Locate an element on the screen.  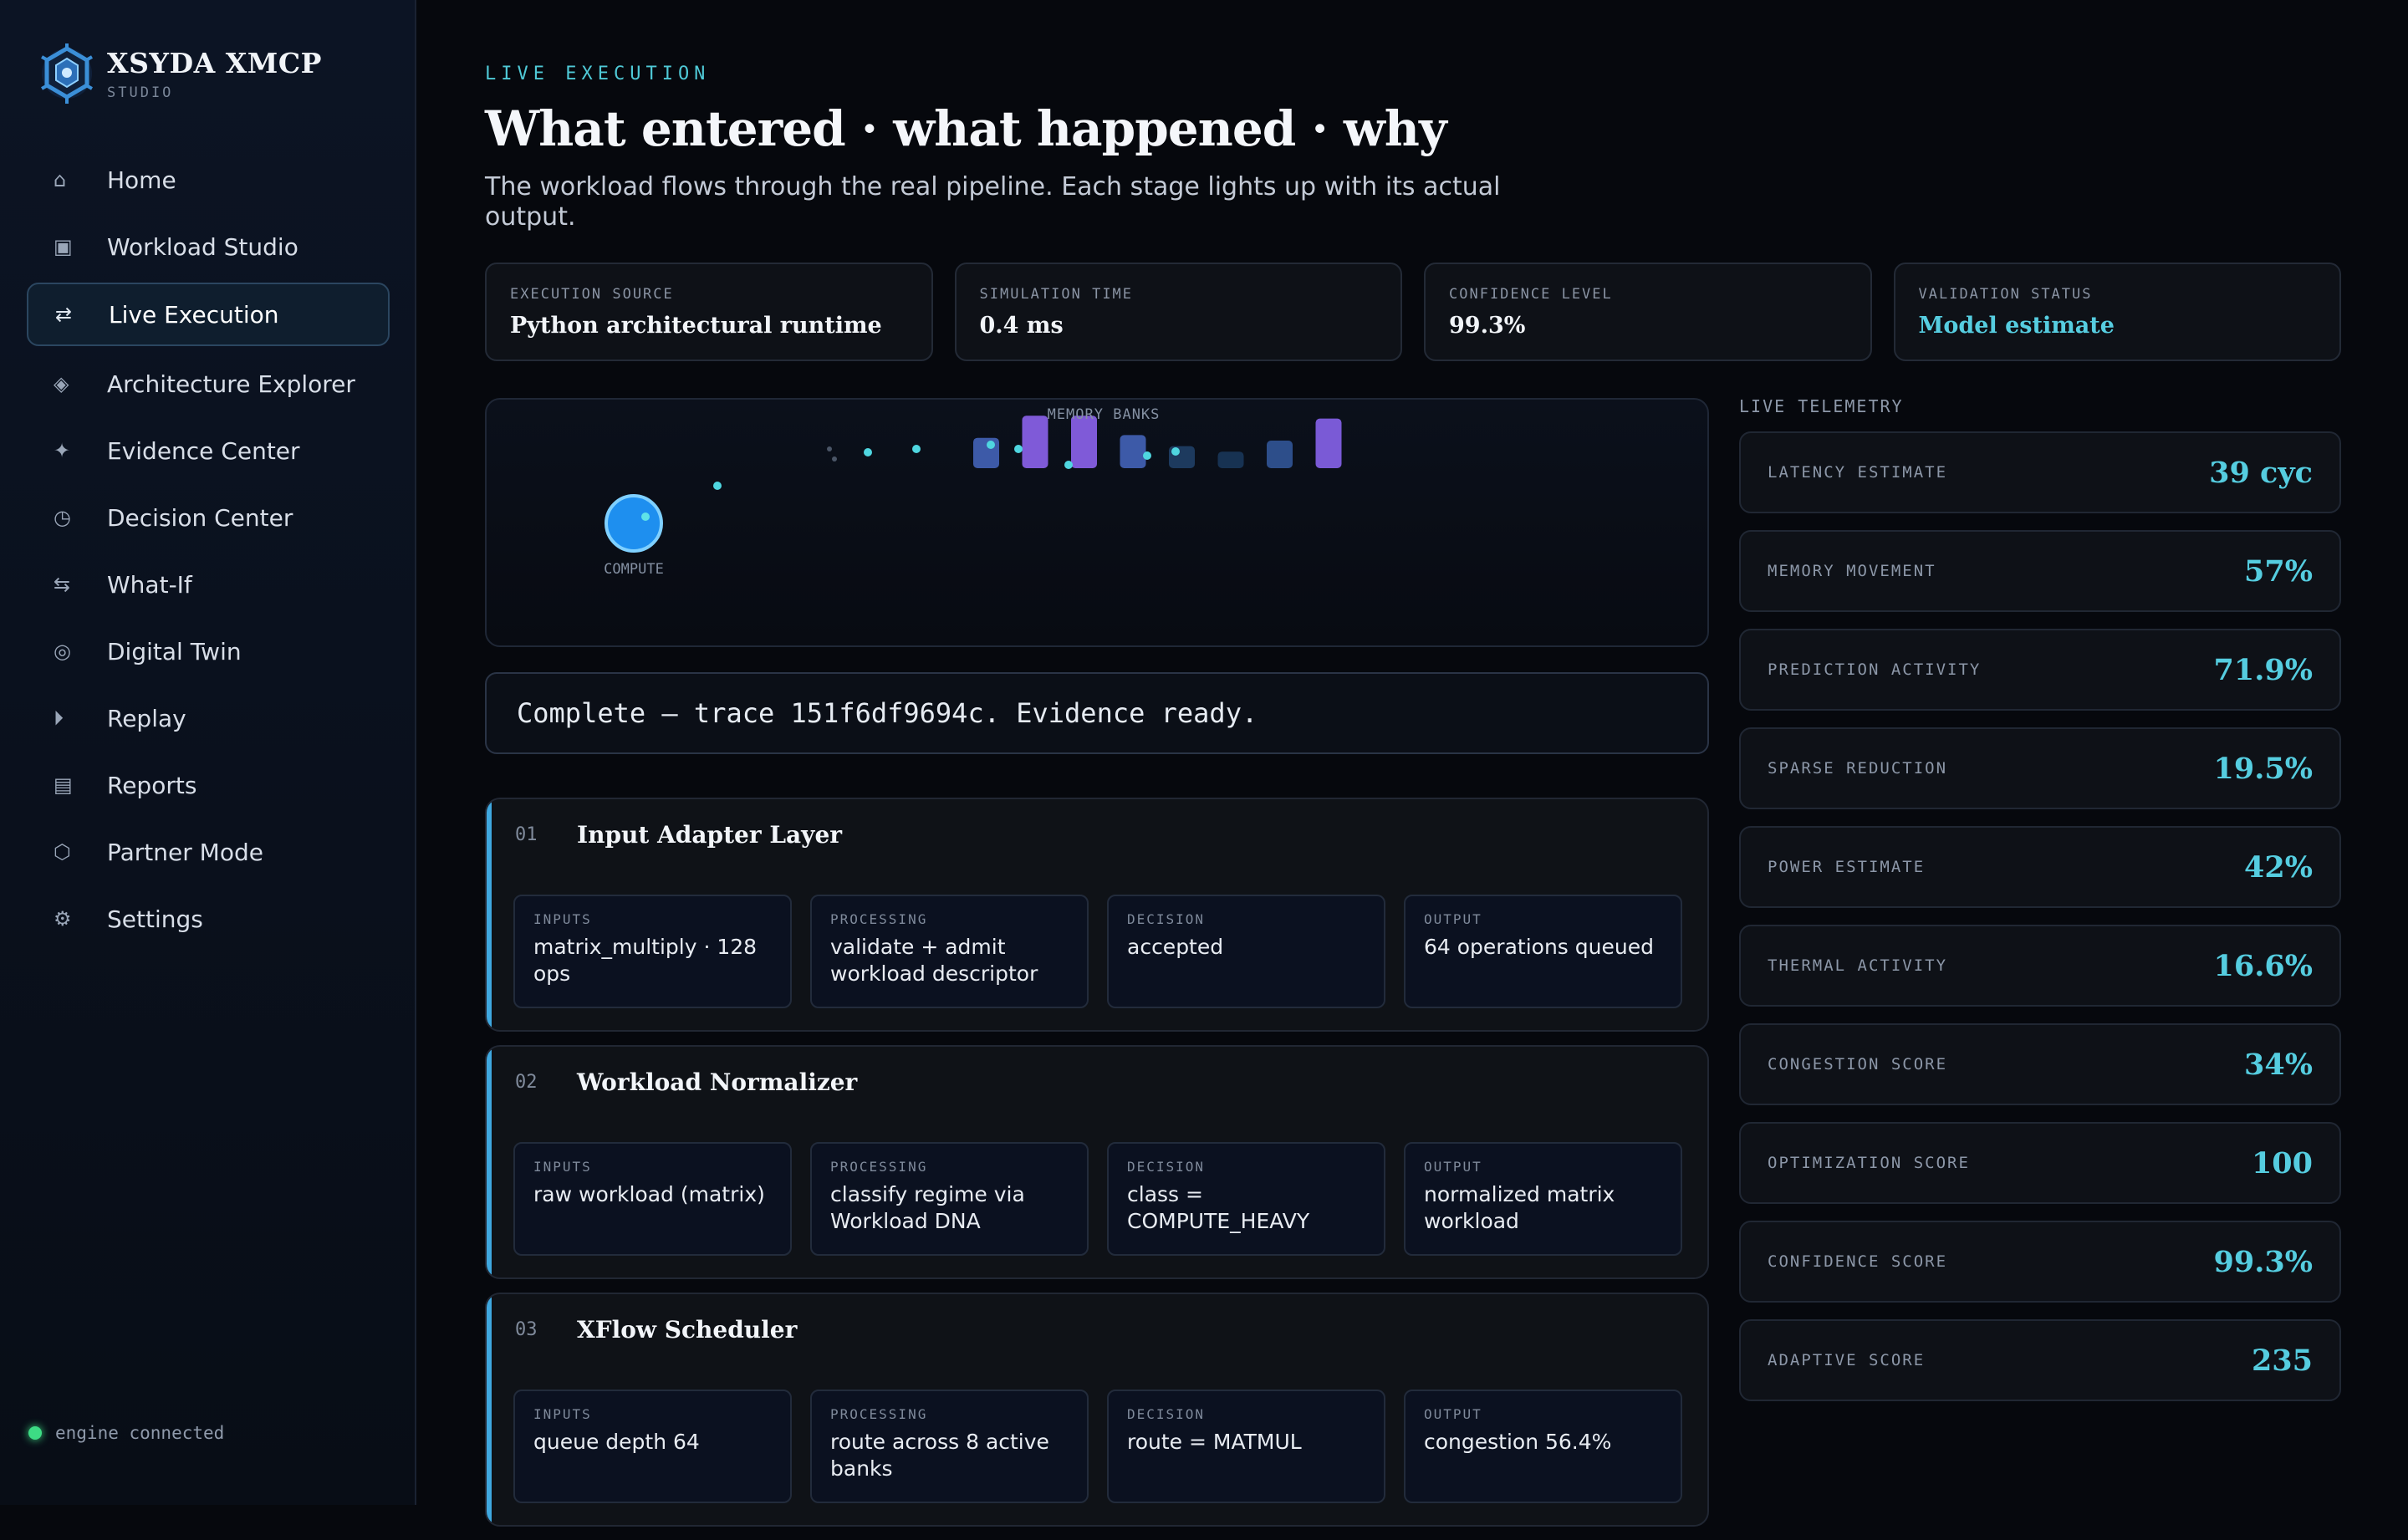
kpi-label: VALIDATION STATUS is located at coordinates (2006, 294).